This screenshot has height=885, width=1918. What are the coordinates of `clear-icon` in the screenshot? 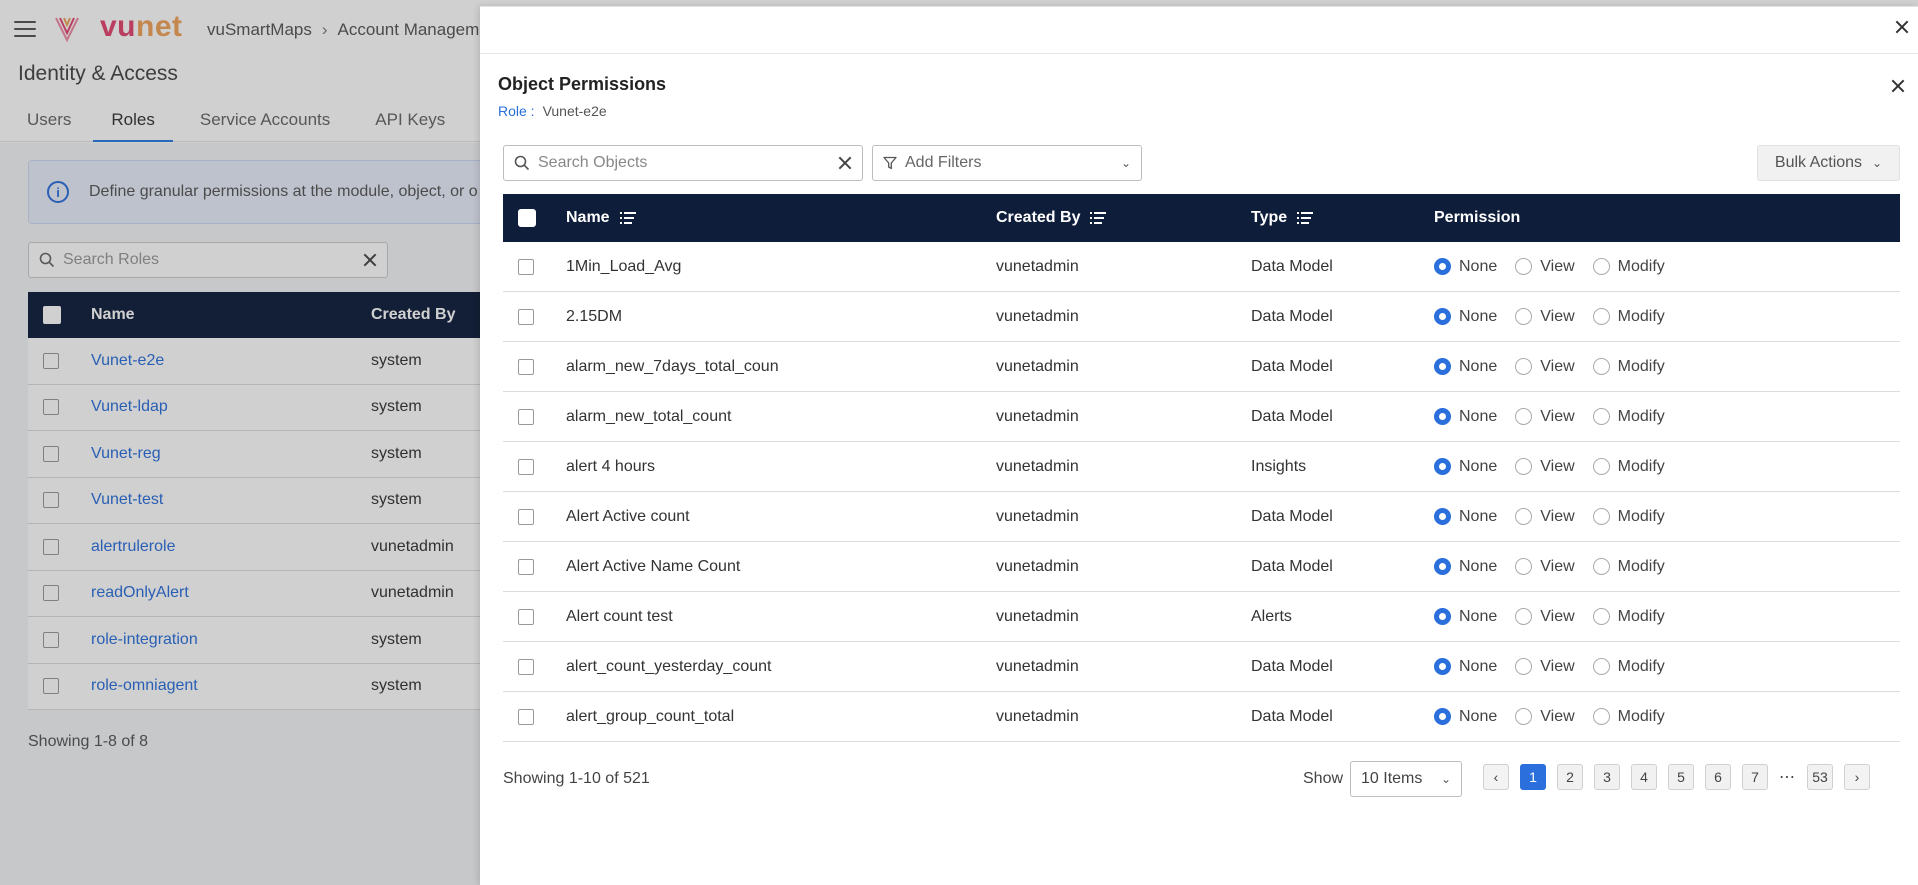 It's located at (845, 163).